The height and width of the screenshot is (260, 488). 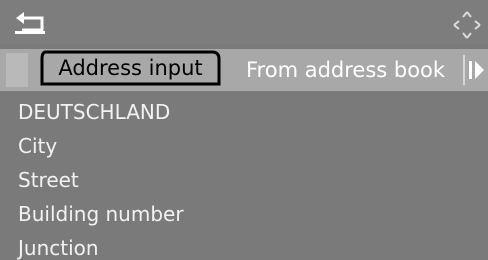 I want to click on list-item-street: Street, so click(x=48, y=180).